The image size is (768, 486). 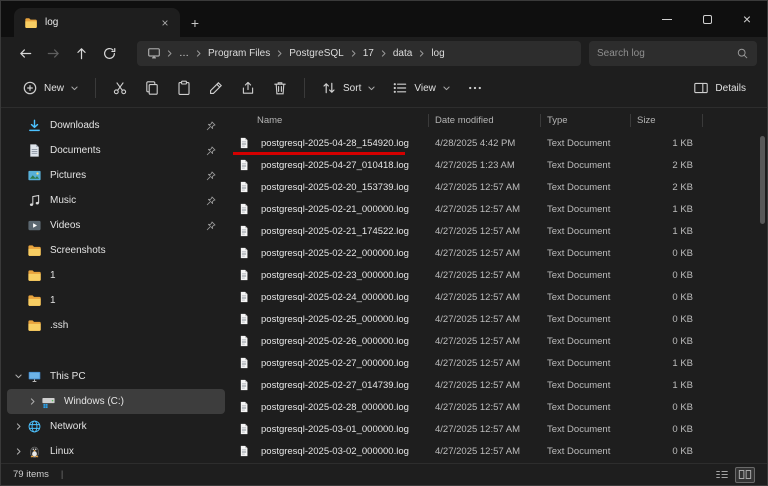 I want to click on scrollbar-thumb, so click(x=762, y=180).